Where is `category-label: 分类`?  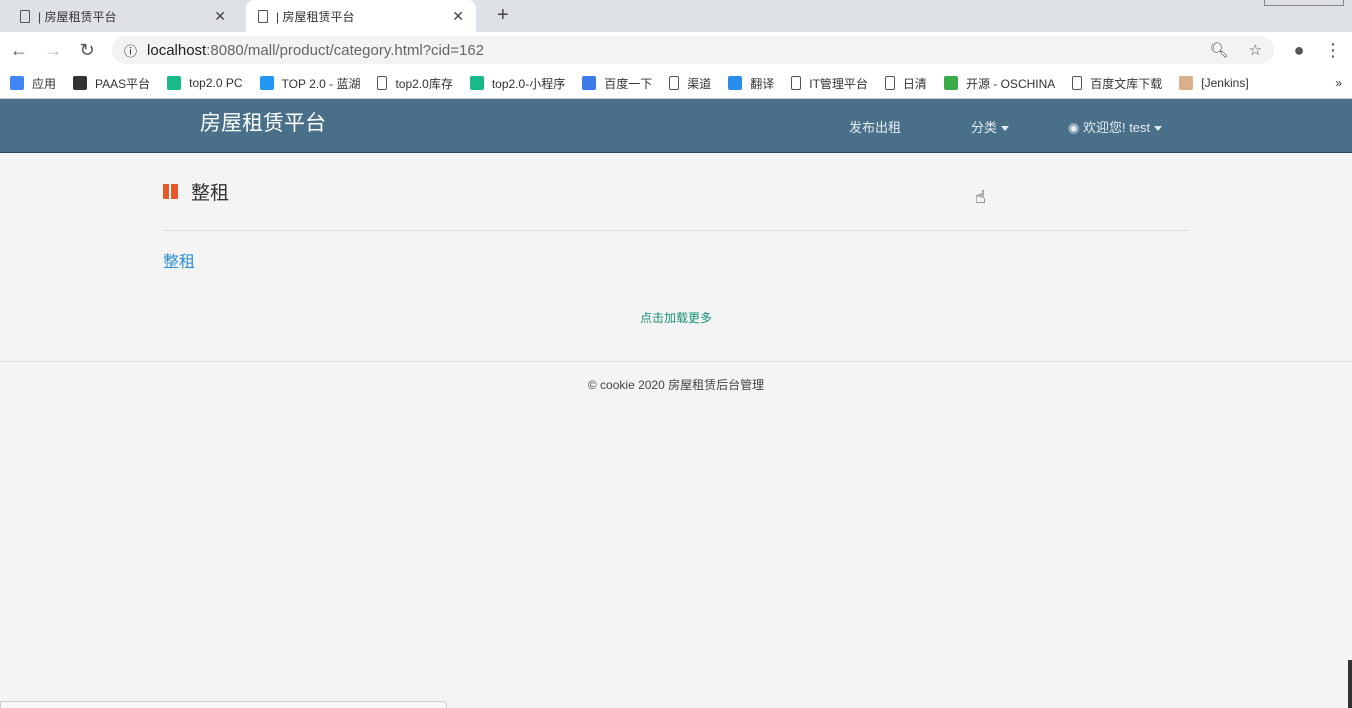
category-label: 分类 is located at coordinates (984, 127).